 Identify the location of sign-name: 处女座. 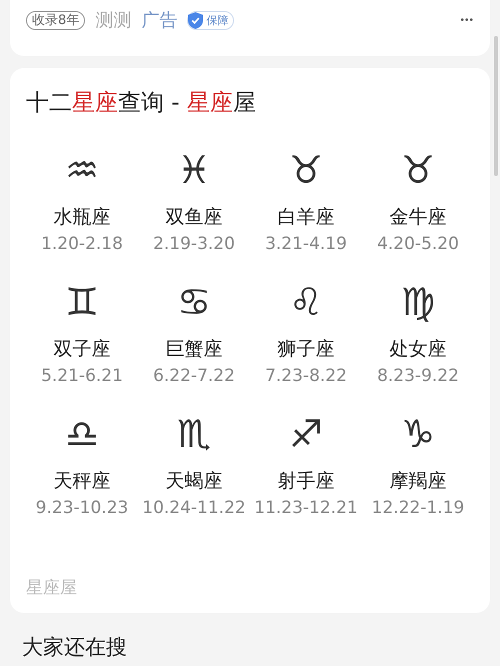
(418, 349).